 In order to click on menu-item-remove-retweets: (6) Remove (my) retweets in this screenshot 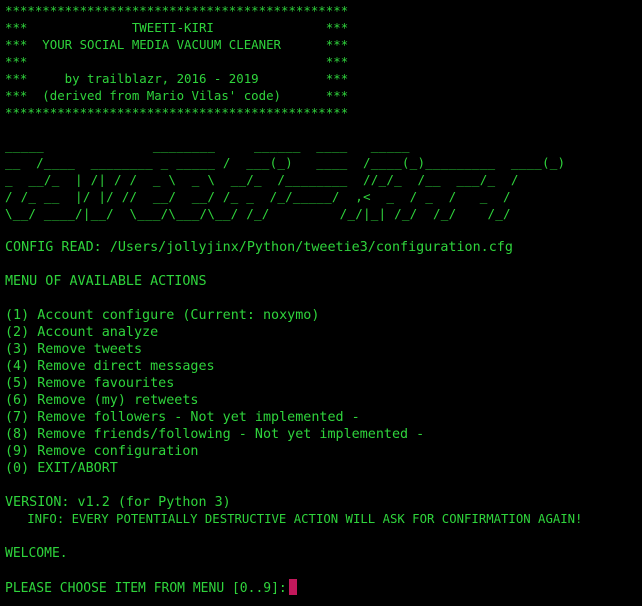, I will do `click(102, 400)`.